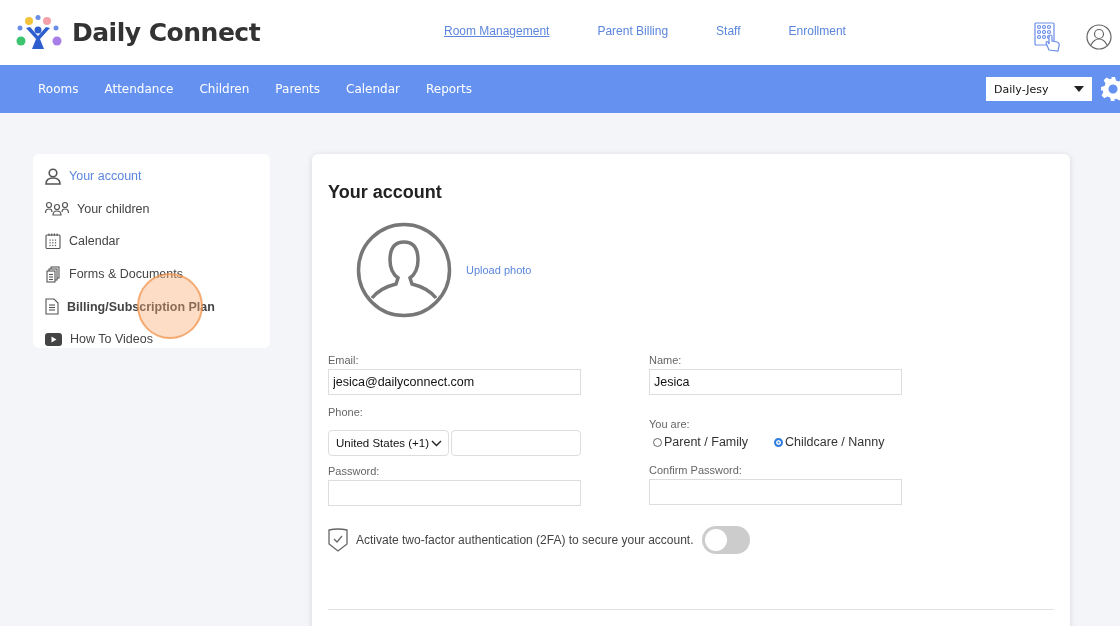  Describe the element at coordinates (829, 442) in the screenshot. I see `role-radio: Childcare / Nanny` at that location.